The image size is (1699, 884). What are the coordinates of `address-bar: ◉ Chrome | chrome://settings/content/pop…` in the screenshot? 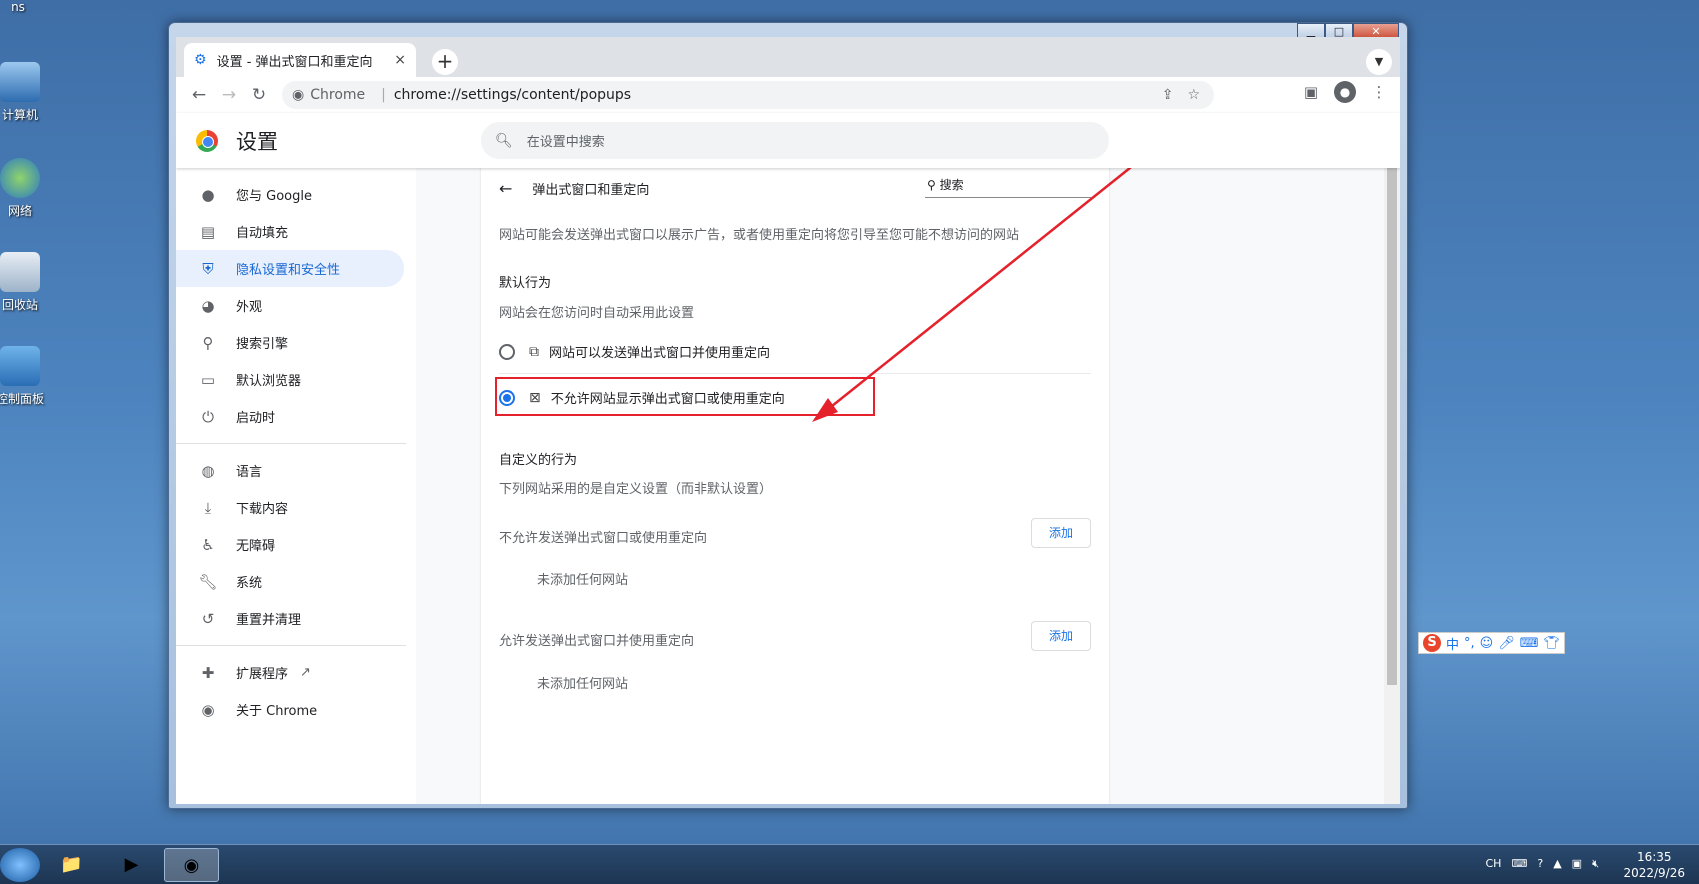 It's located at (748, 95).